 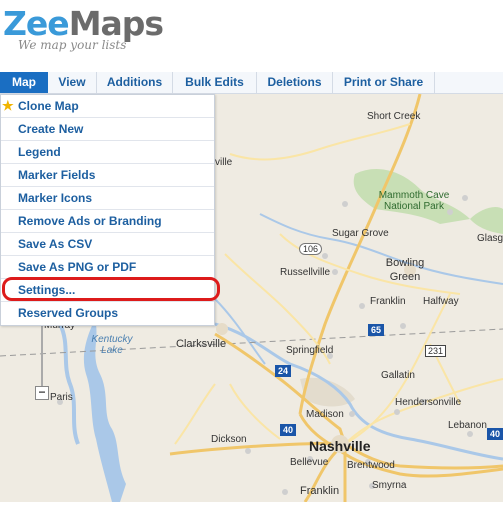 I want to click on zoom-out-button: −, so click(x=42, y=393).